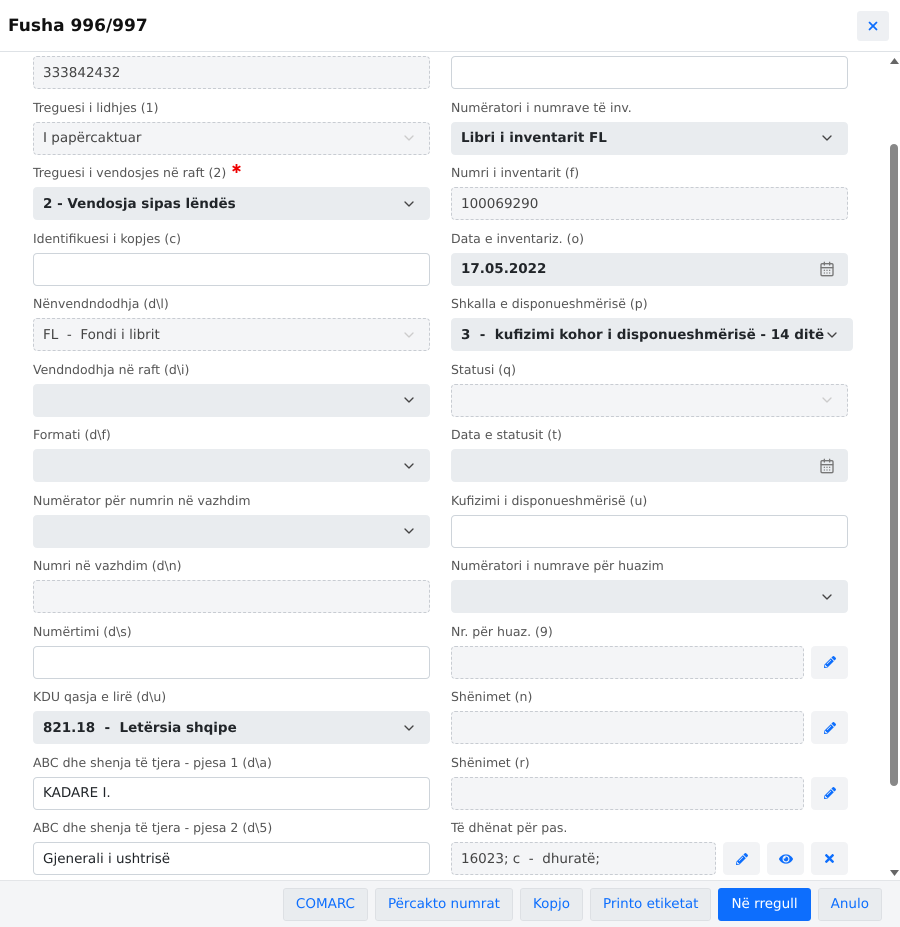 The width and height of the screenshot is (900, 927). What do you see at coordinates (152, 828) in the screenshot?
I see `field-label: ABC dhe shenja të tjera - pjesa 2 (d\5)` at bounding box center [152, 828].